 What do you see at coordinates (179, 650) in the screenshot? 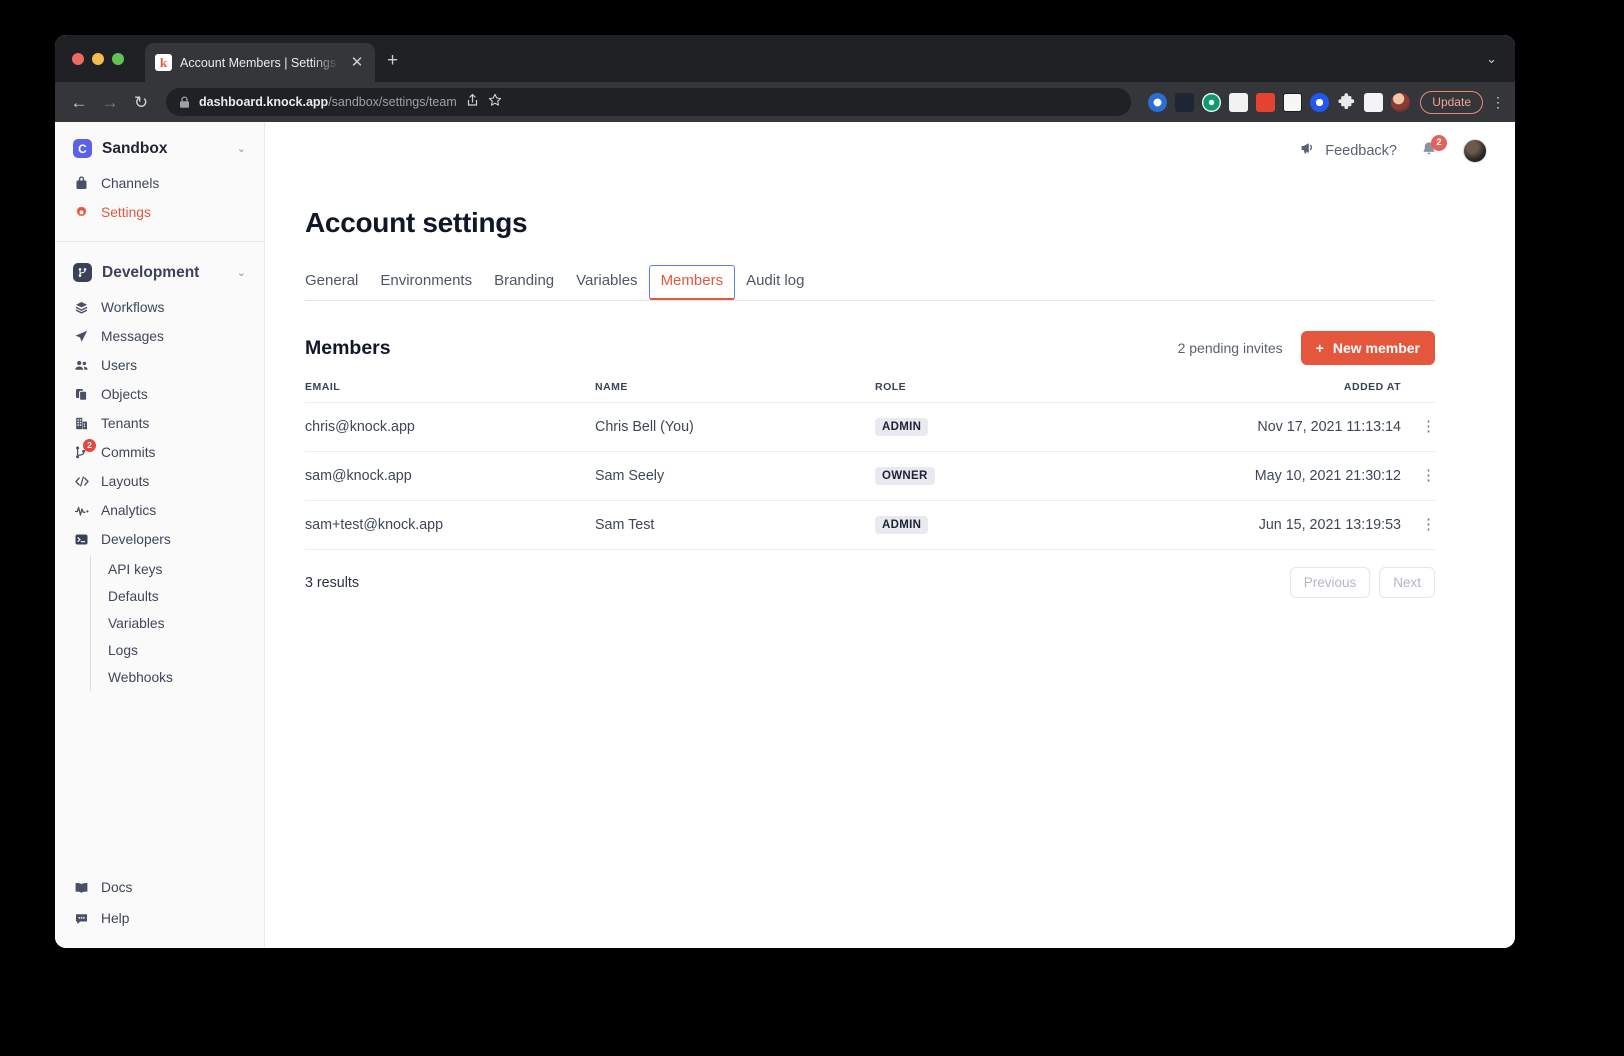
I see `sidebar-item-logs: Logs` at bounding box center [179, 650].